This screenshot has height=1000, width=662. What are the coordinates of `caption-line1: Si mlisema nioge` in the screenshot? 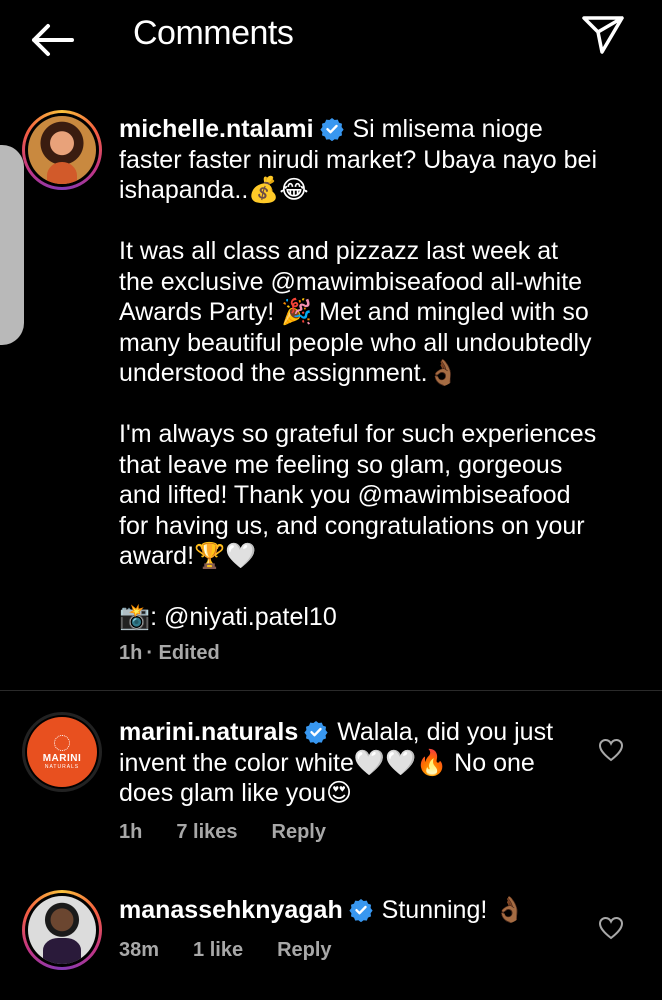 It's located at (447, 129).